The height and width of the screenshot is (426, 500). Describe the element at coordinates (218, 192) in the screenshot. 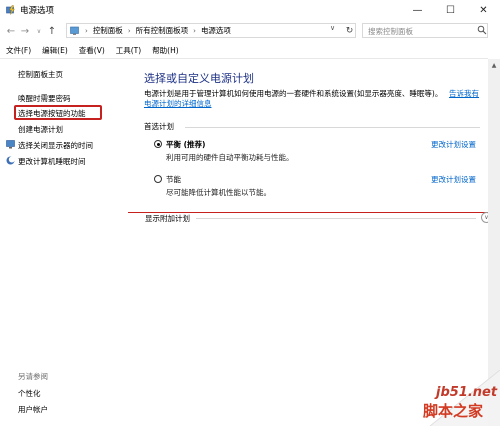

I see `plan-power-saver-description: 尽可能降低计算机性能以节能。` at that location.